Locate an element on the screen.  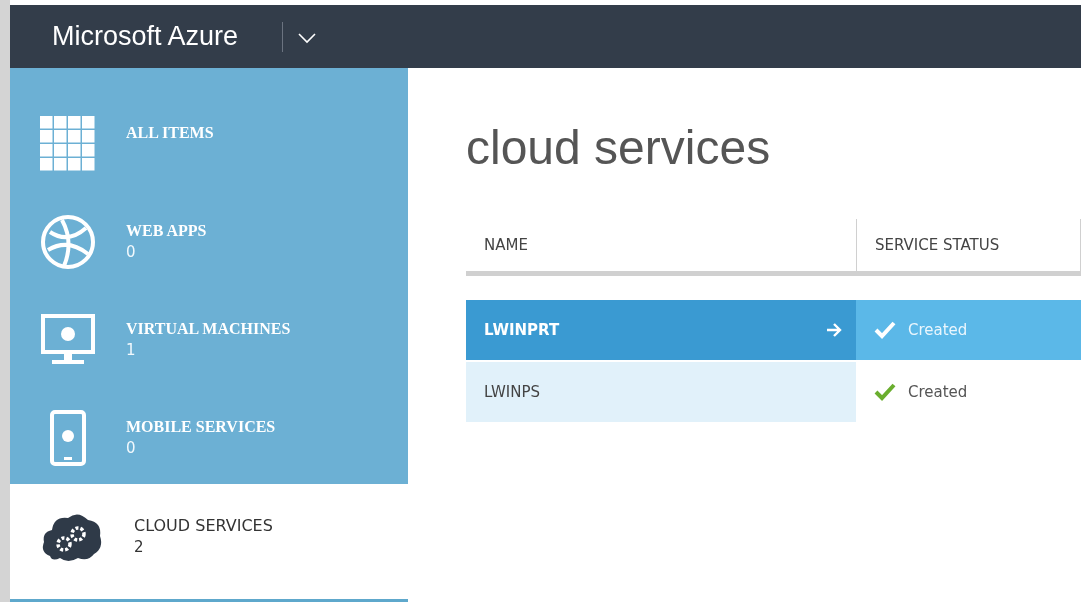
item-count: 2 is located at coordinates (139, 547).